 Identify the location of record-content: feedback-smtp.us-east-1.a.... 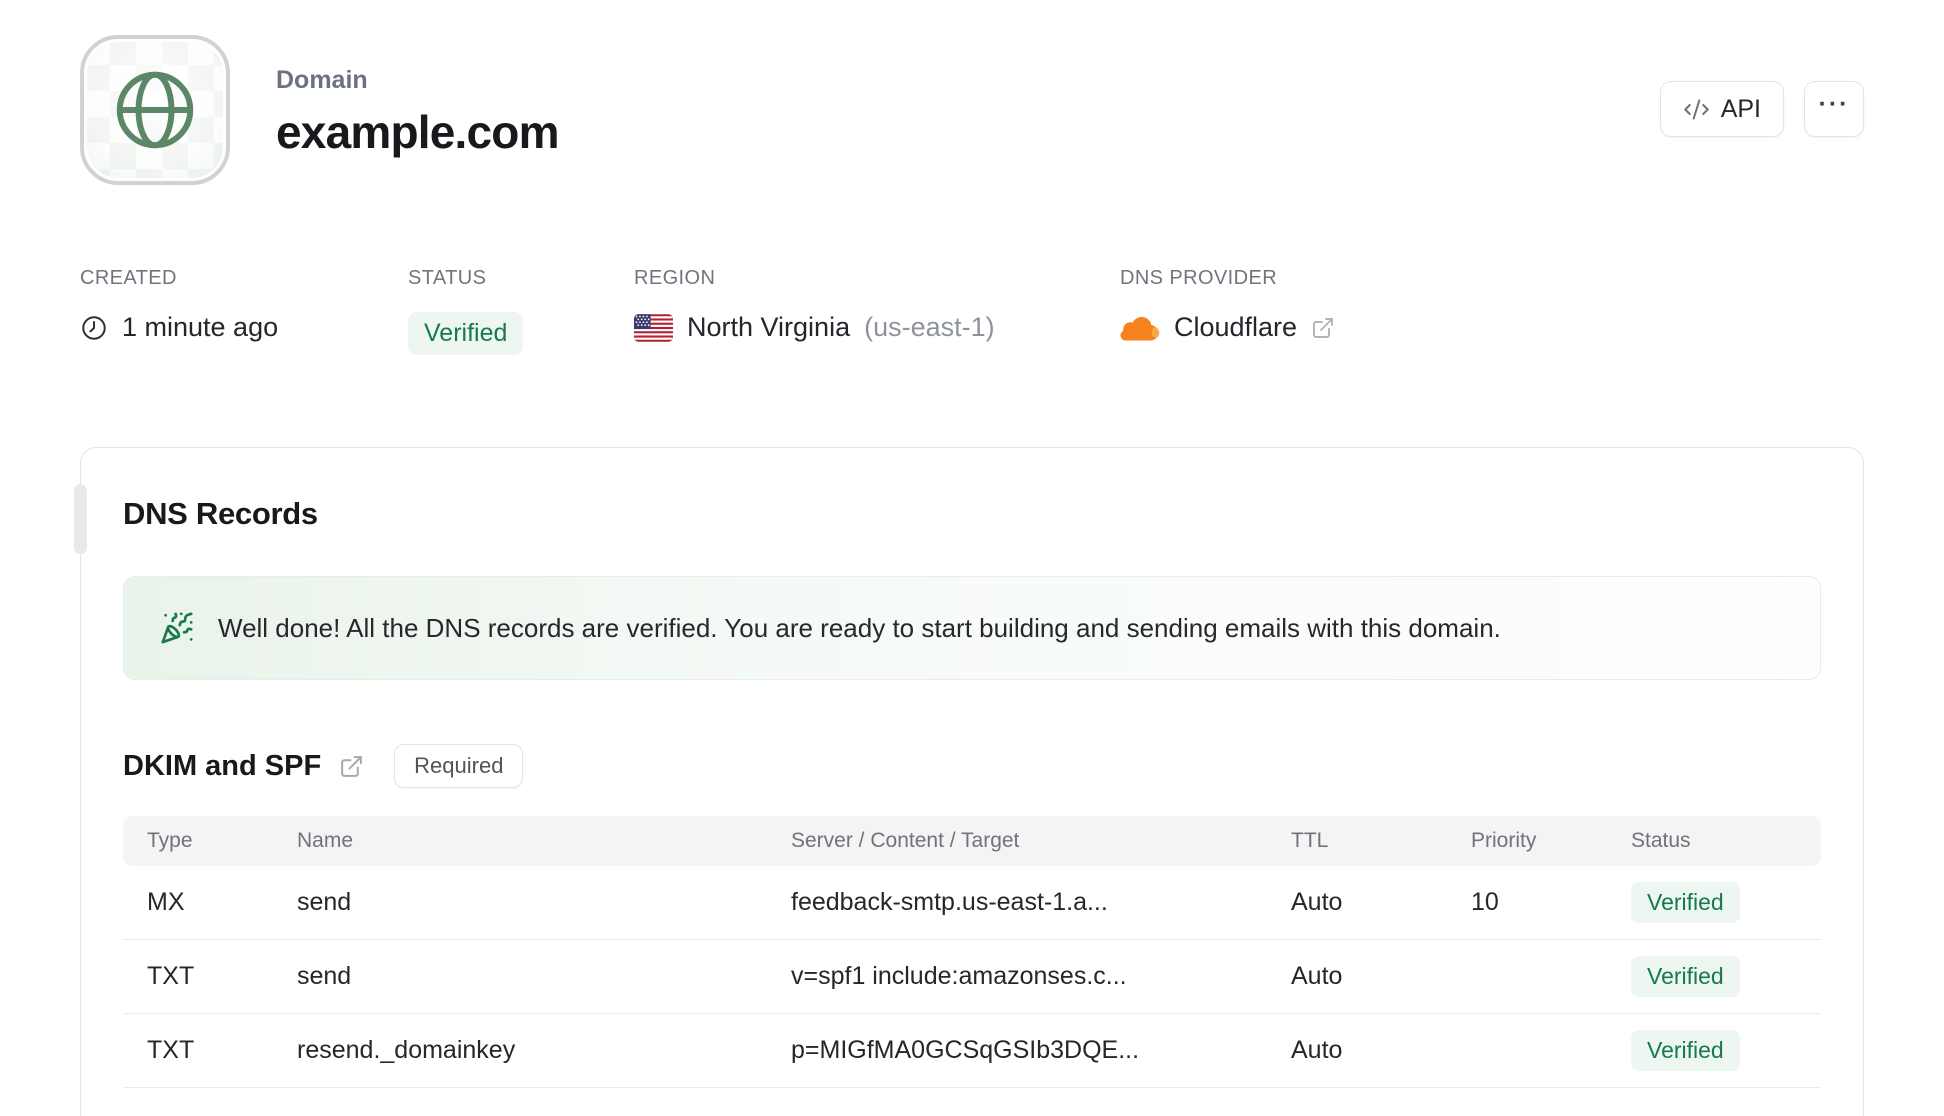
(949, 902).